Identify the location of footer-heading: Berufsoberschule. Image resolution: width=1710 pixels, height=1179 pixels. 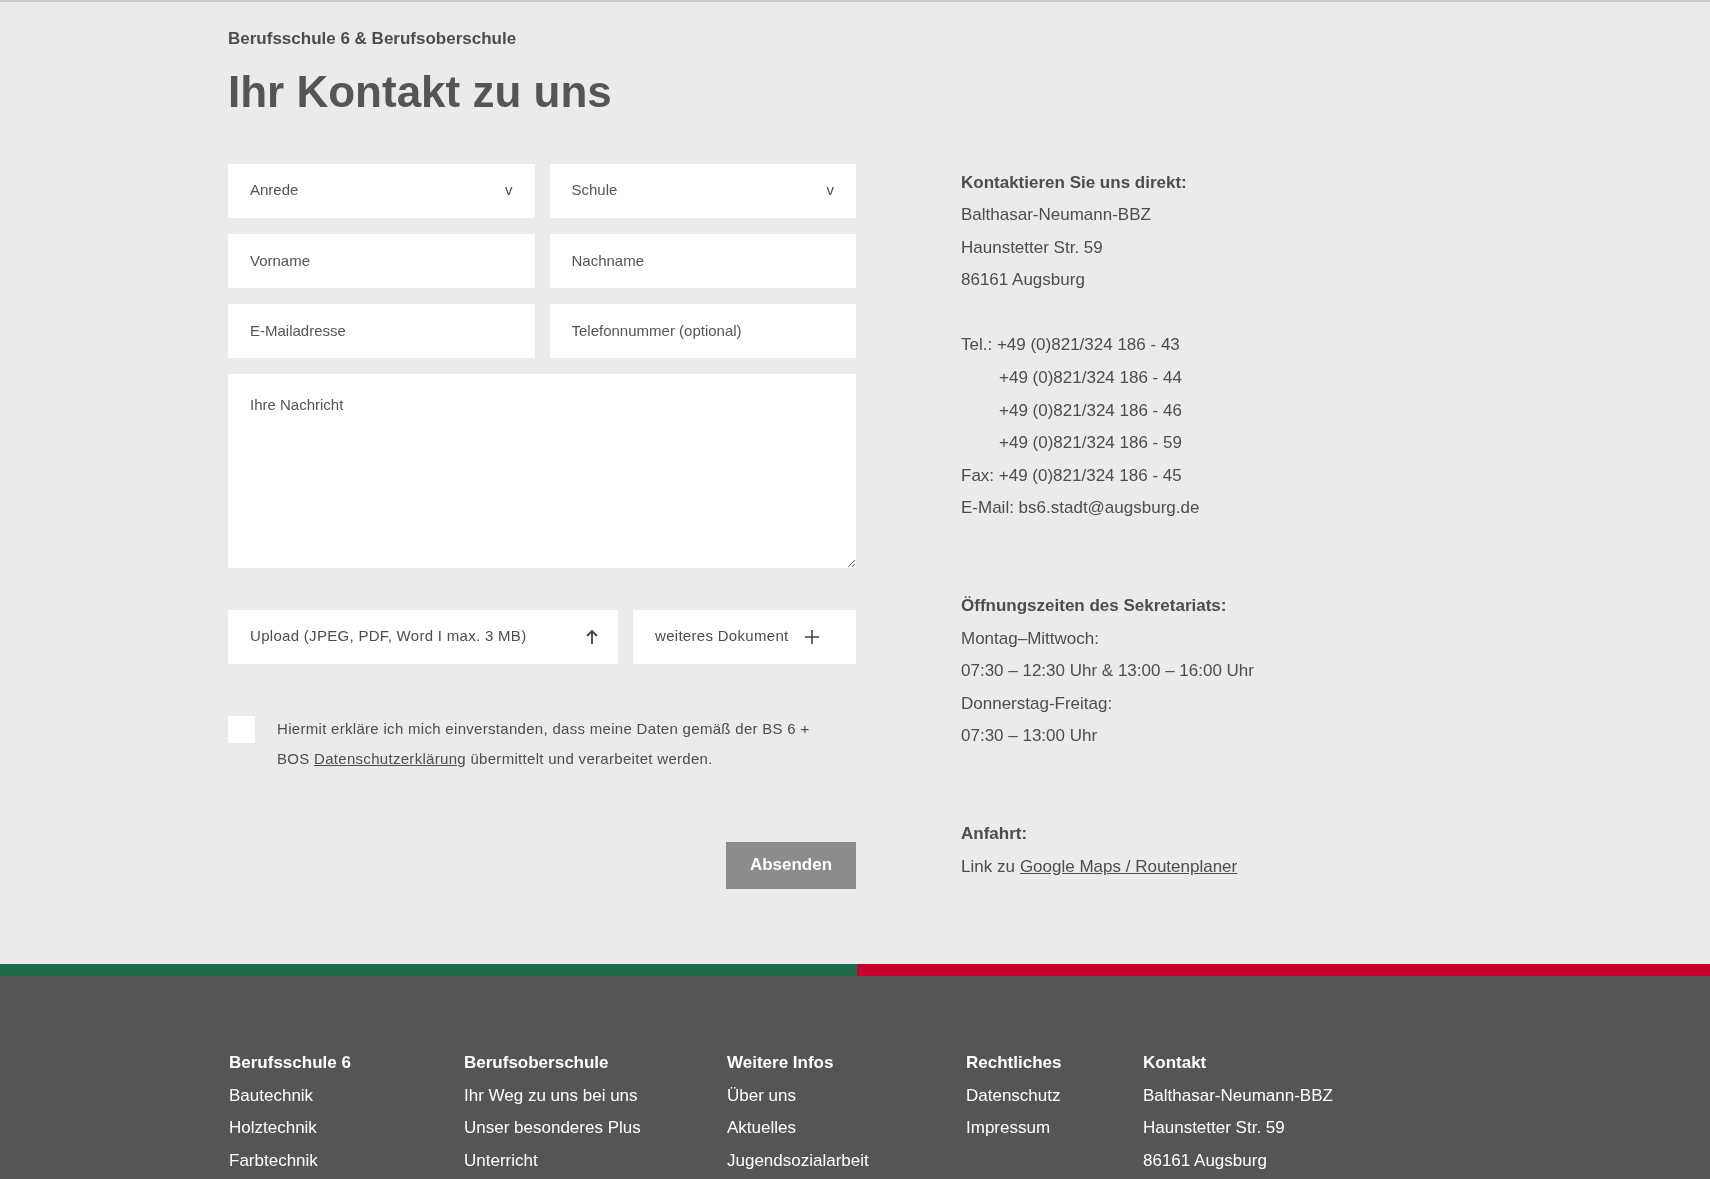
(537, 1063).